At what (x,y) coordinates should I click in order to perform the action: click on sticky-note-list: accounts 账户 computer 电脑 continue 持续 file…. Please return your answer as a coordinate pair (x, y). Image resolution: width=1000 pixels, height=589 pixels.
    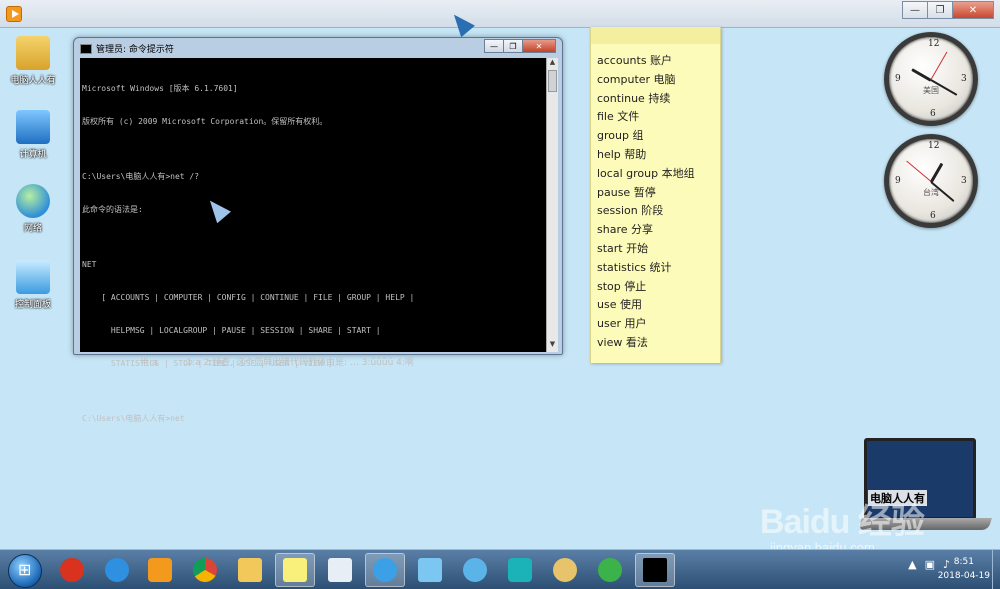
    Looking at the image, I should click on (655, 198).